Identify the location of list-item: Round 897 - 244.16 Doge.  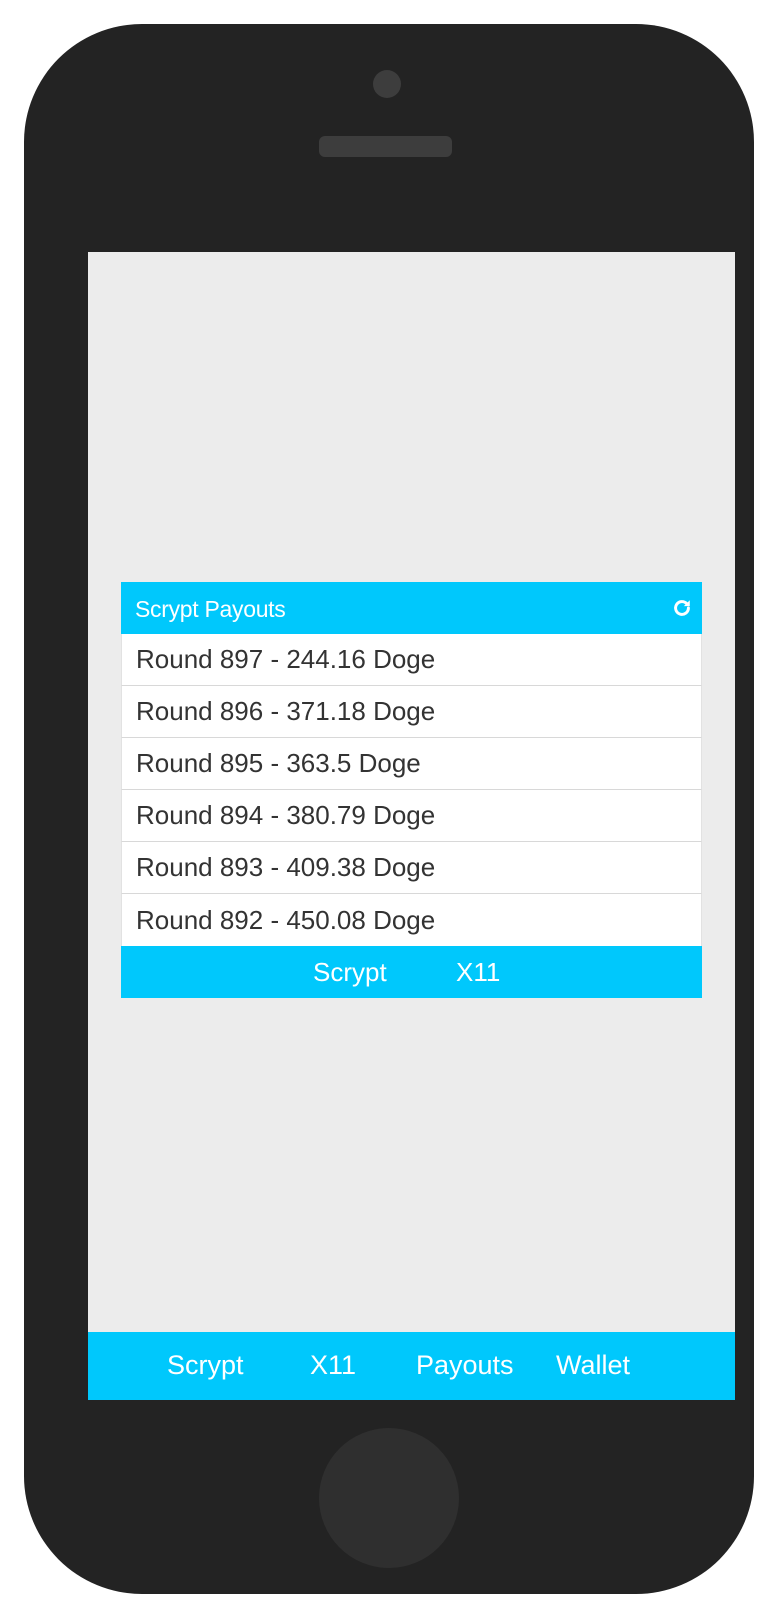
(411, 660).